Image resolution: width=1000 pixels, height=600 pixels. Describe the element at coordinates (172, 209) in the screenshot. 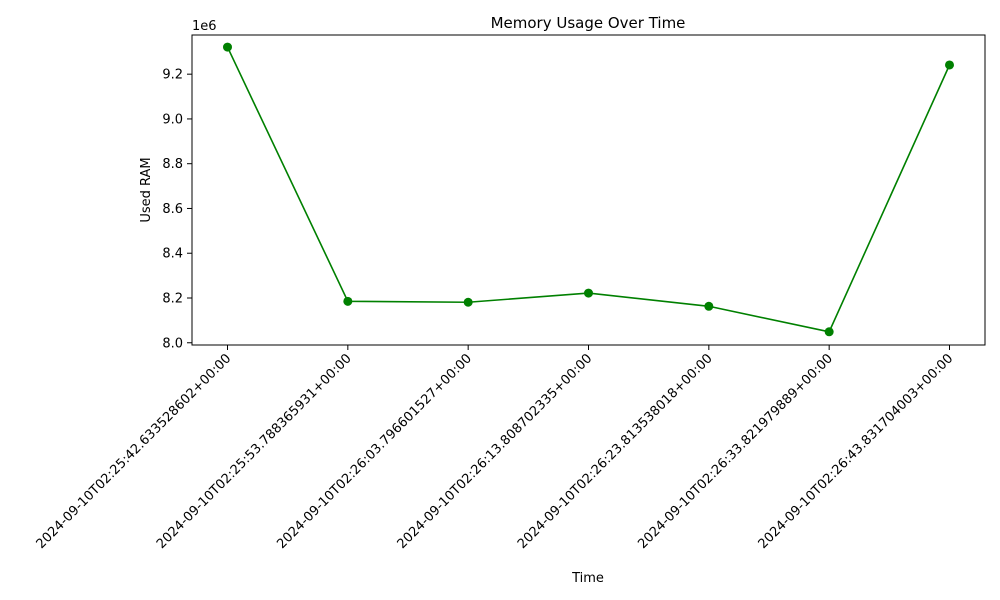

I see `y-tick-label: 8.6` at that location.